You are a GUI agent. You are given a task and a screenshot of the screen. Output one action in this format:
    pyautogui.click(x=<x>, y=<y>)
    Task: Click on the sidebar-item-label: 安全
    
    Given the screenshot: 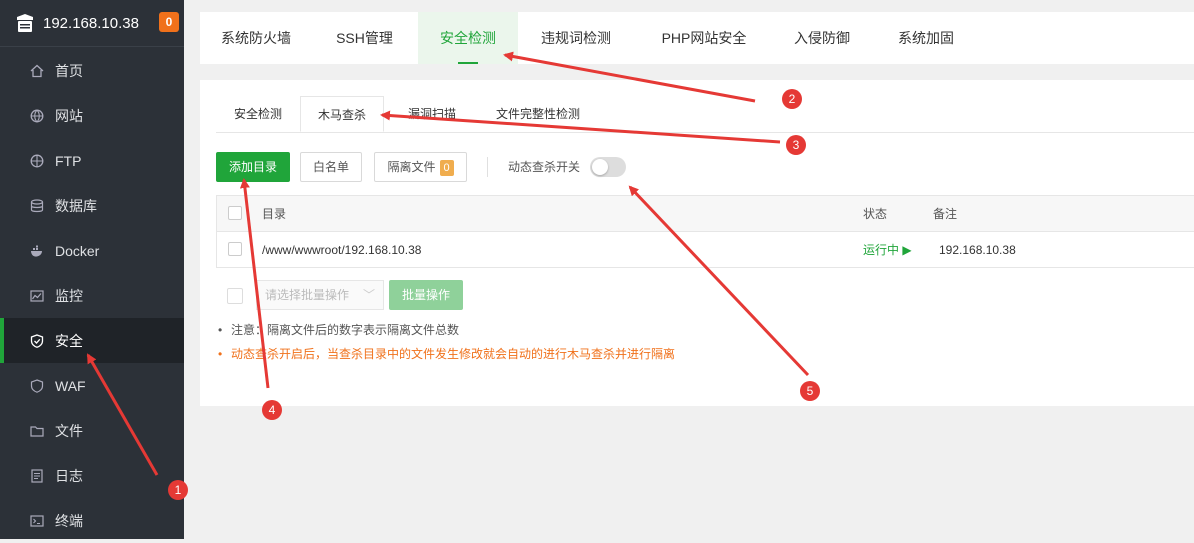 What is the action you would take?
    pyautogui.click(x=69, y=340)
    